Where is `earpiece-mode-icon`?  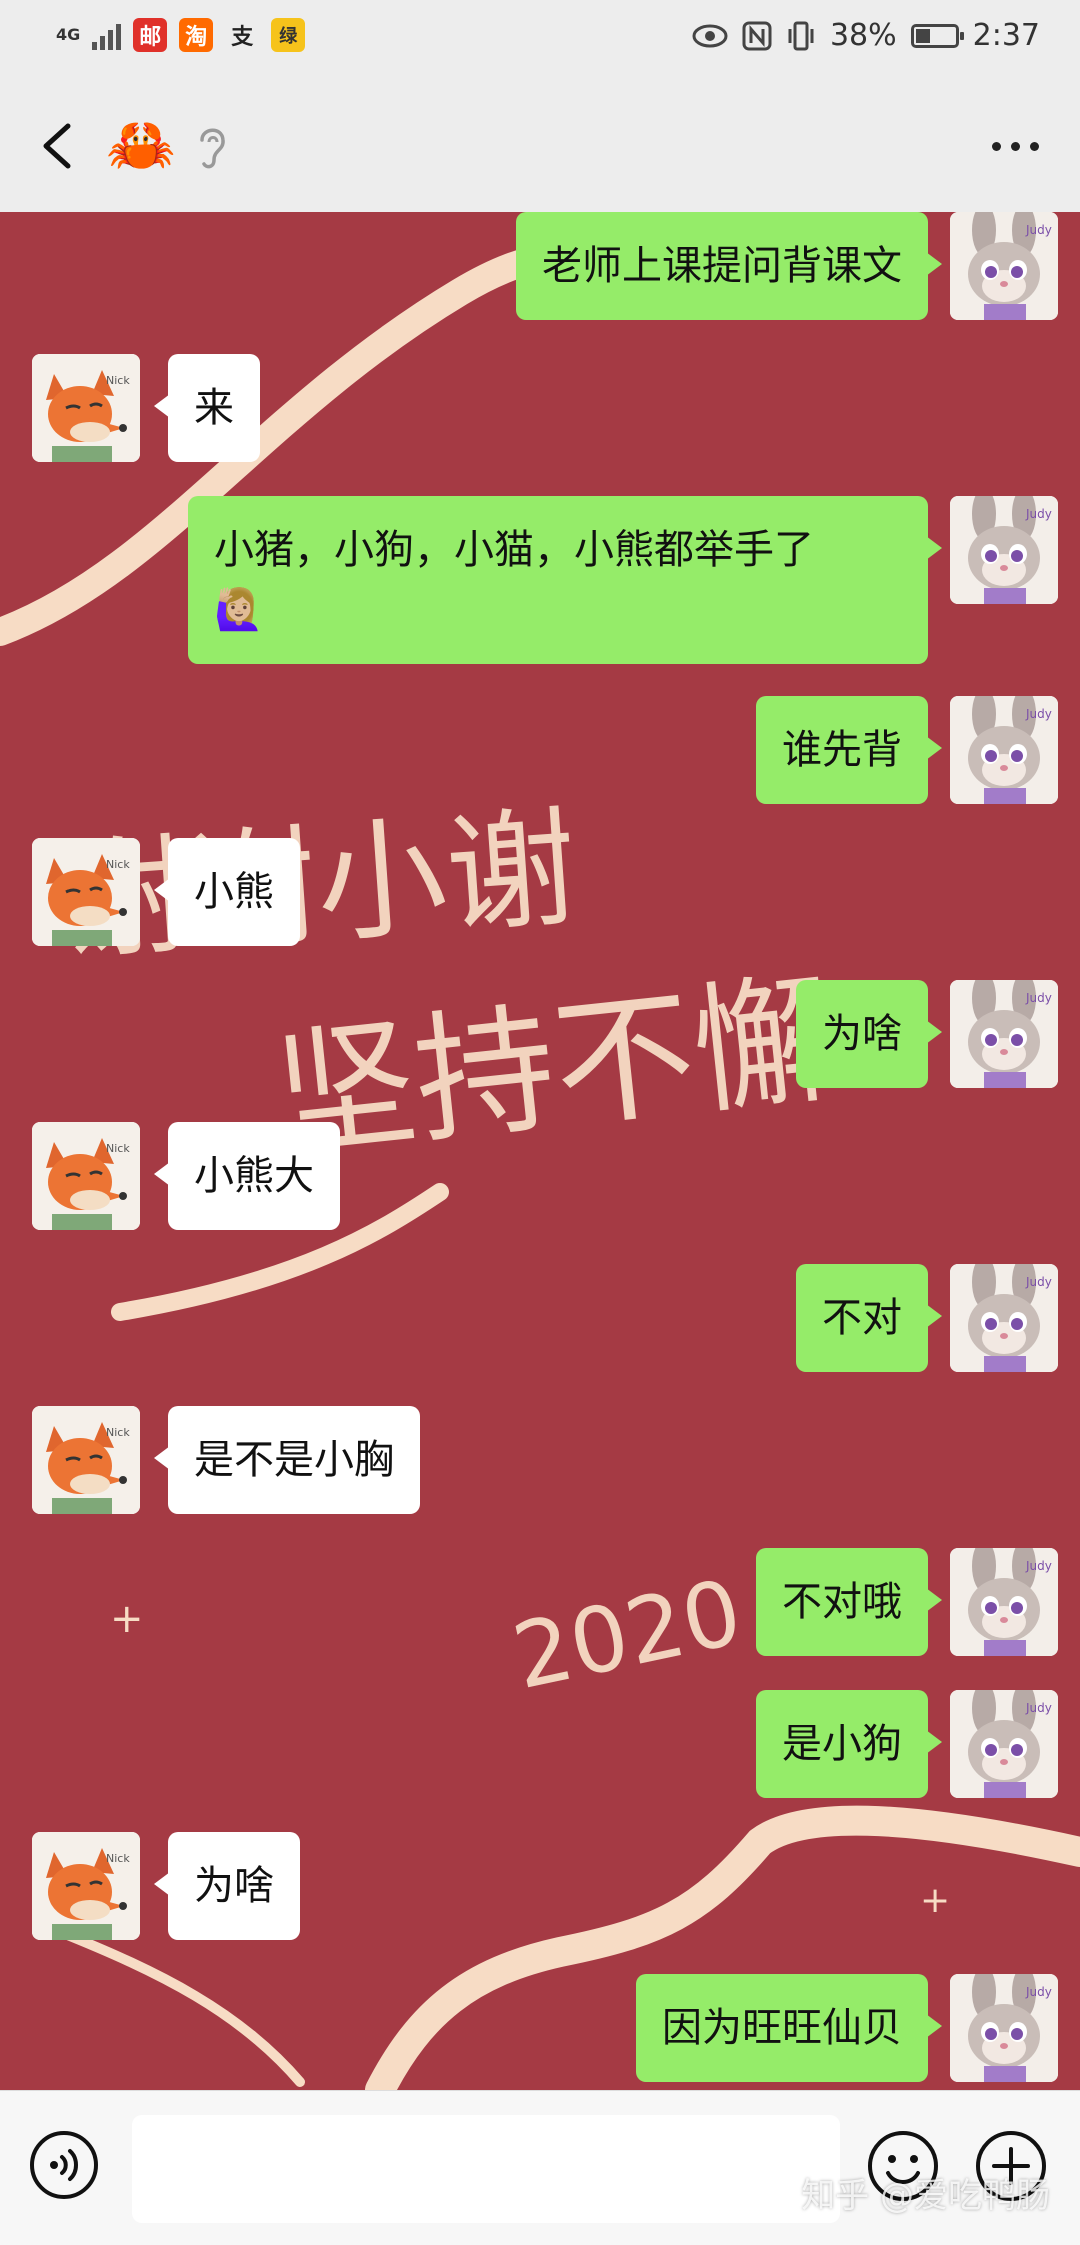
earpiece-mode-icon is located at coordinates (212, 148).